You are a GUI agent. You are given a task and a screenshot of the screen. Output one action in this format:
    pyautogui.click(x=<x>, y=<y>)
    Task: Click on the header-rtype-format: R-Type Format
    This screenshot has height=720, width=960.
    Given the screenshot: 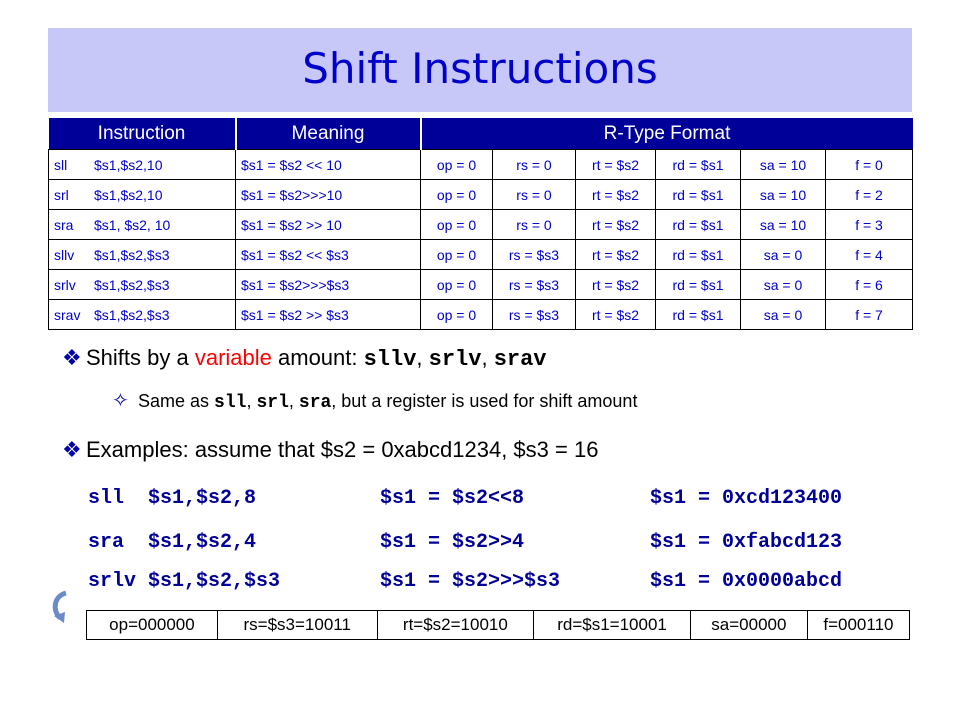 What is the action you would take?
    pyautogui.click(x=666, y=134)
    